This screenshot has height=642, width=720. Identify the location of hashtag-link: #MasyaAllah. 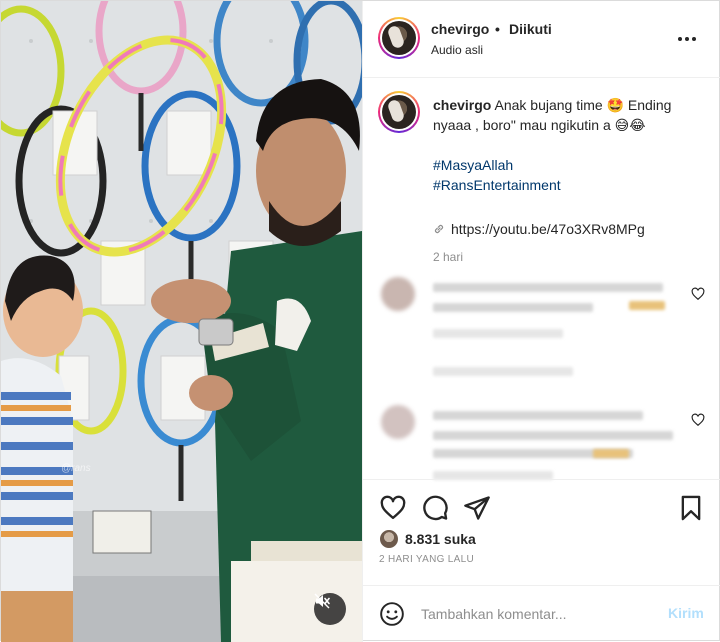
(568, 165).